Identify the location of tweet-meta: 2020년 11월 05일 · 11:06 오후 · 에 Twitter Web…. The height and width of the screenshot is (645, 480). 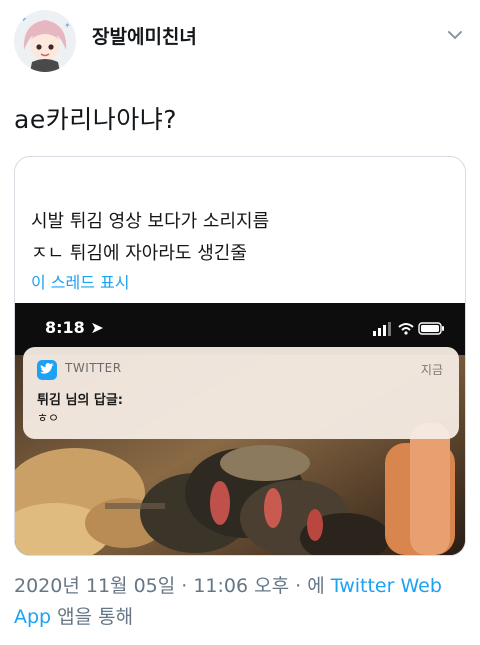
(239, 602).